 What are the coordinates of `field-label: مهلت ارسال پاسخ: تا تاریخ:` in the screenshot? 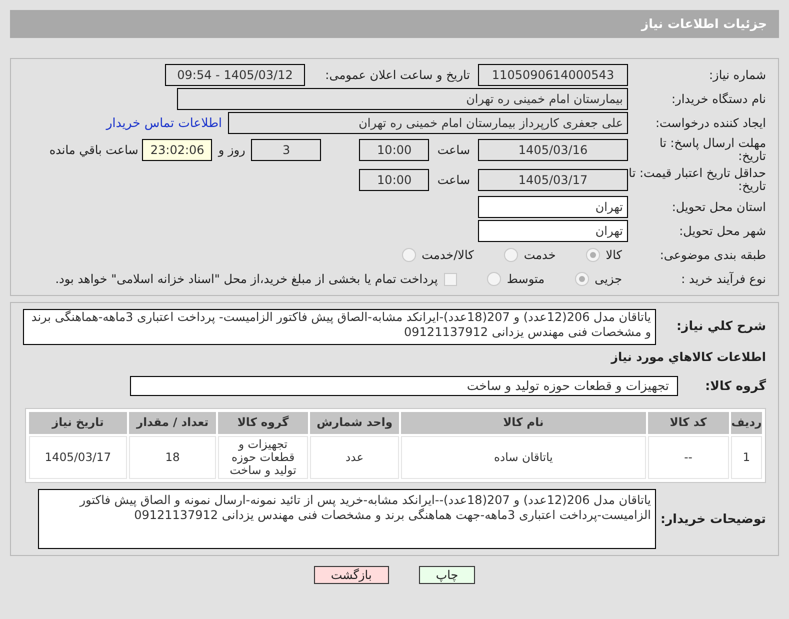 It's located at (712, 150).